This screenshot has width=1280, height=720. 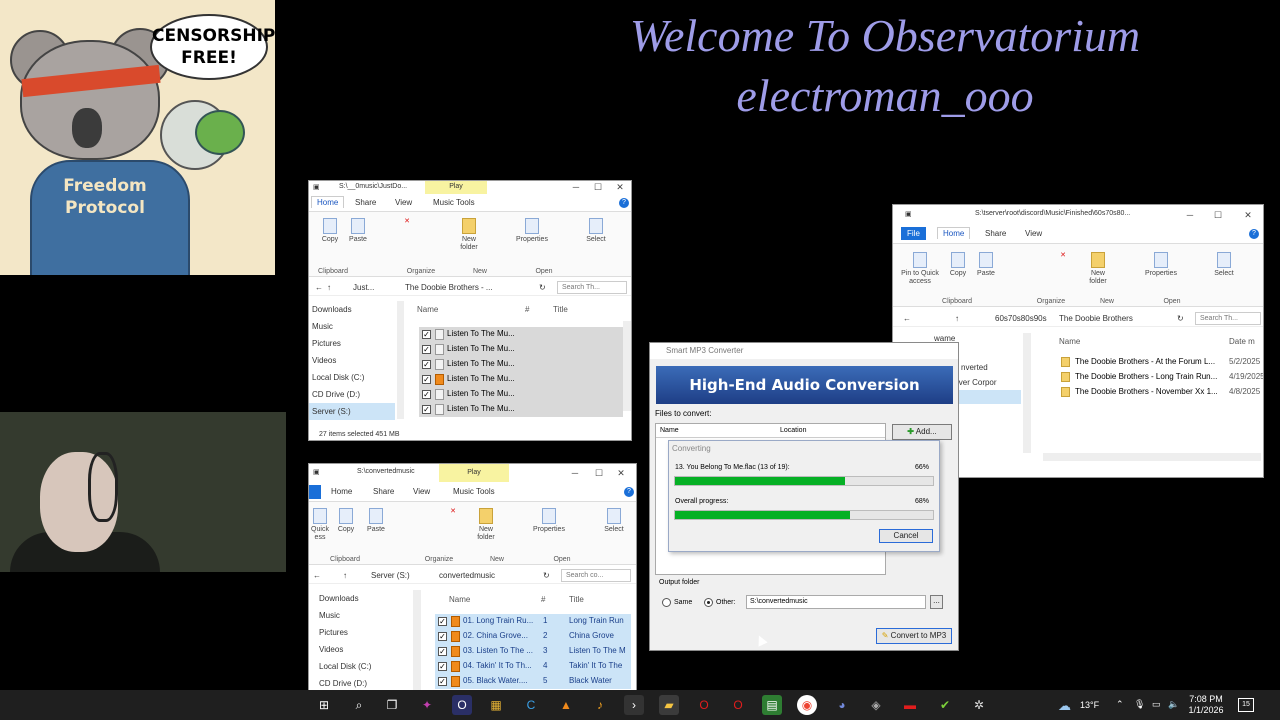 What do you see at coordinates (392, 705) in the screenshot?
I see `task-view-icon: ❐` at bounding box center [392, 705].